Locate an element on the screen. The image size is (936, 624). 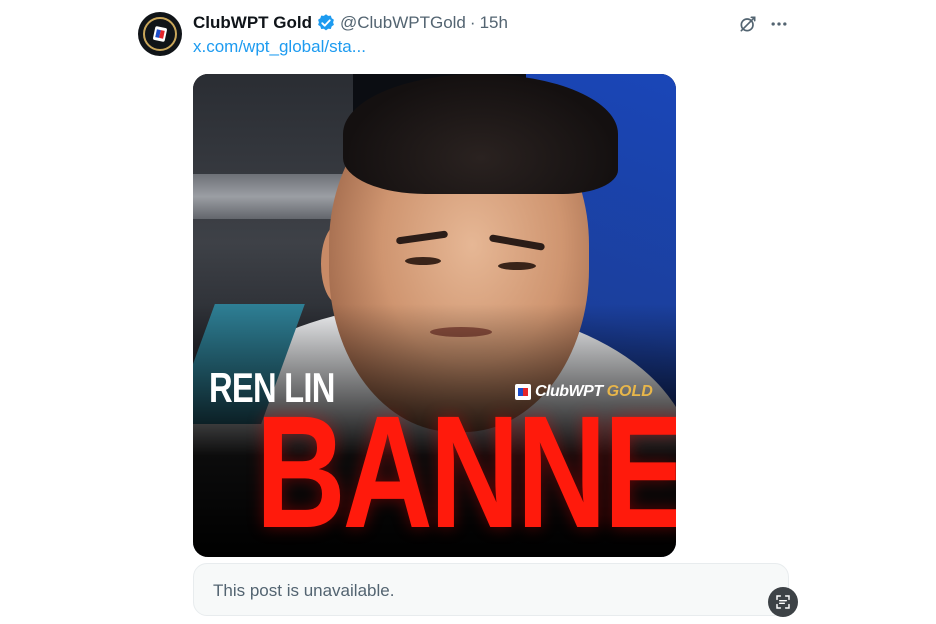
grok-icon is located at coordinates (748, 24).